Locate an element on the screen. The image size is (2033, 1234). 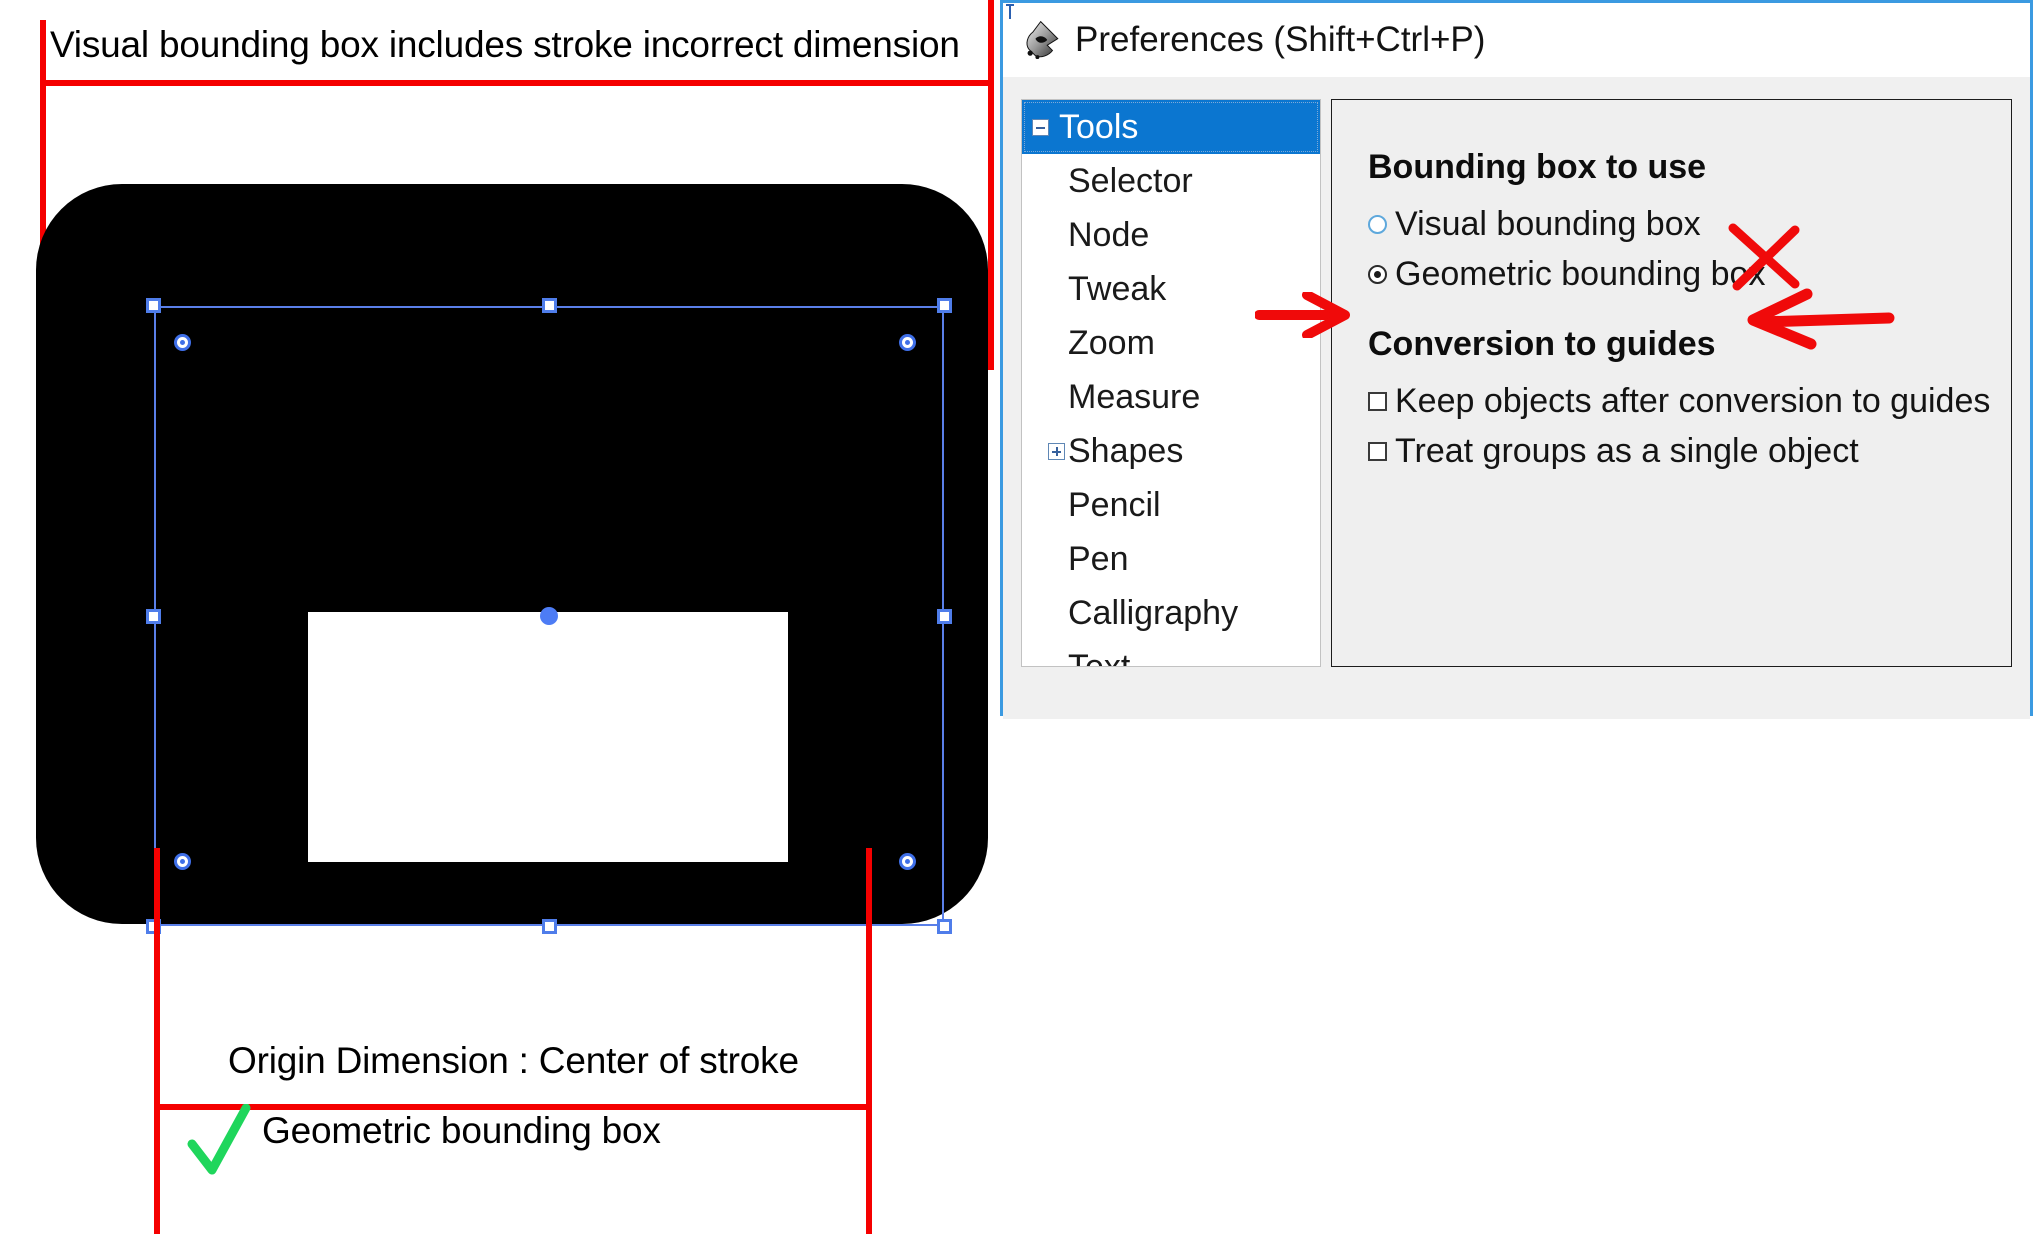
checkbox-treat-groups: Treat groups as a single object is located at coordinates (1689, 451).